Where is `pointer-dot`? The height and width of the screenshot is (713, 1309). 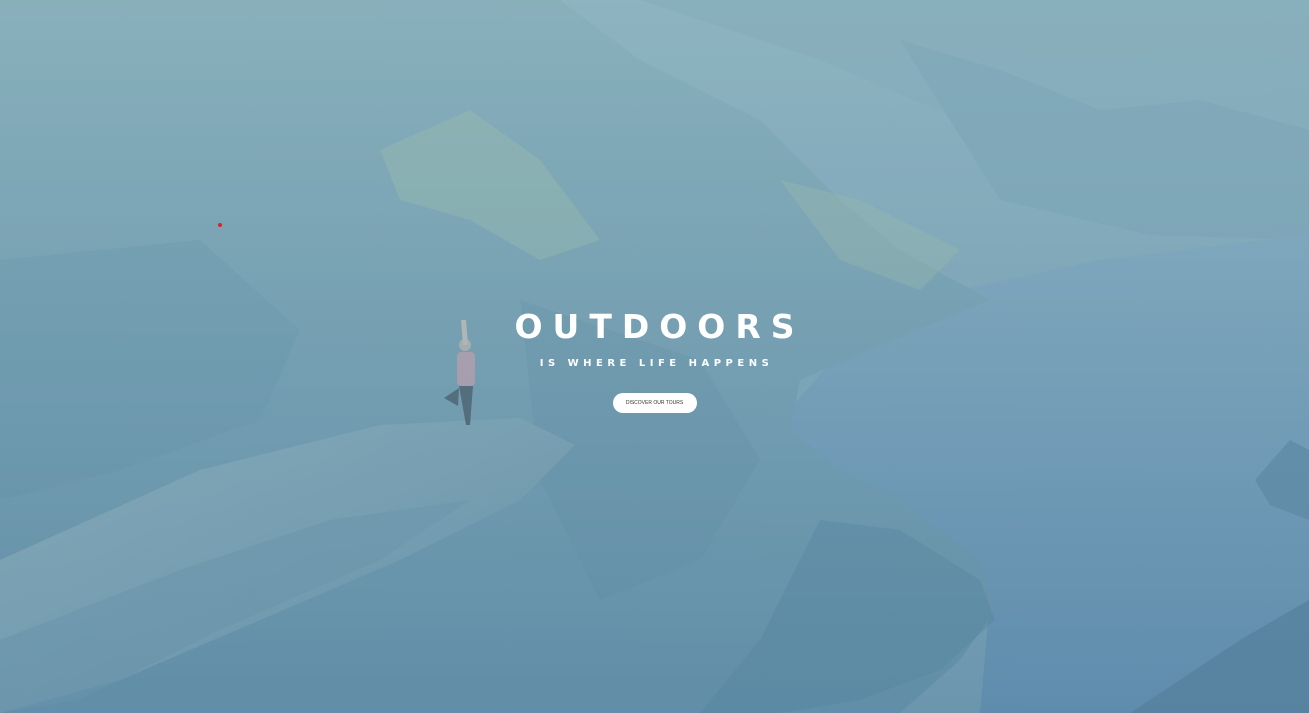 pointer-dot is located at coordinates (220, 225).